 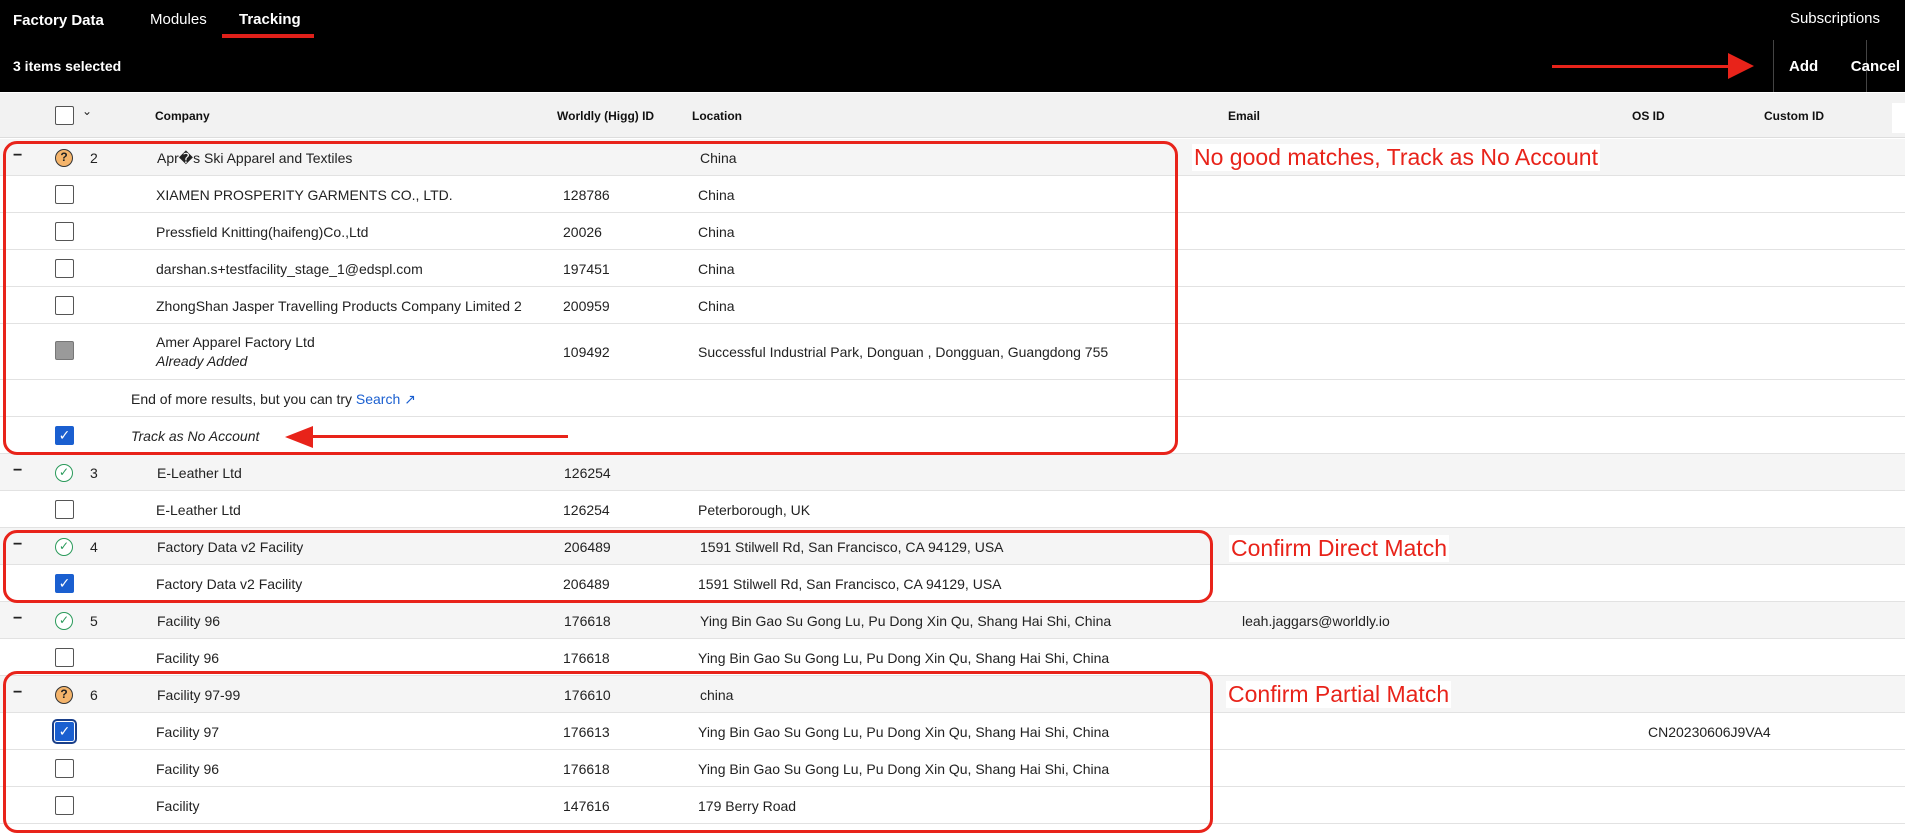 I want to click on company-name: Facility 97, so click(x=188, y=732).